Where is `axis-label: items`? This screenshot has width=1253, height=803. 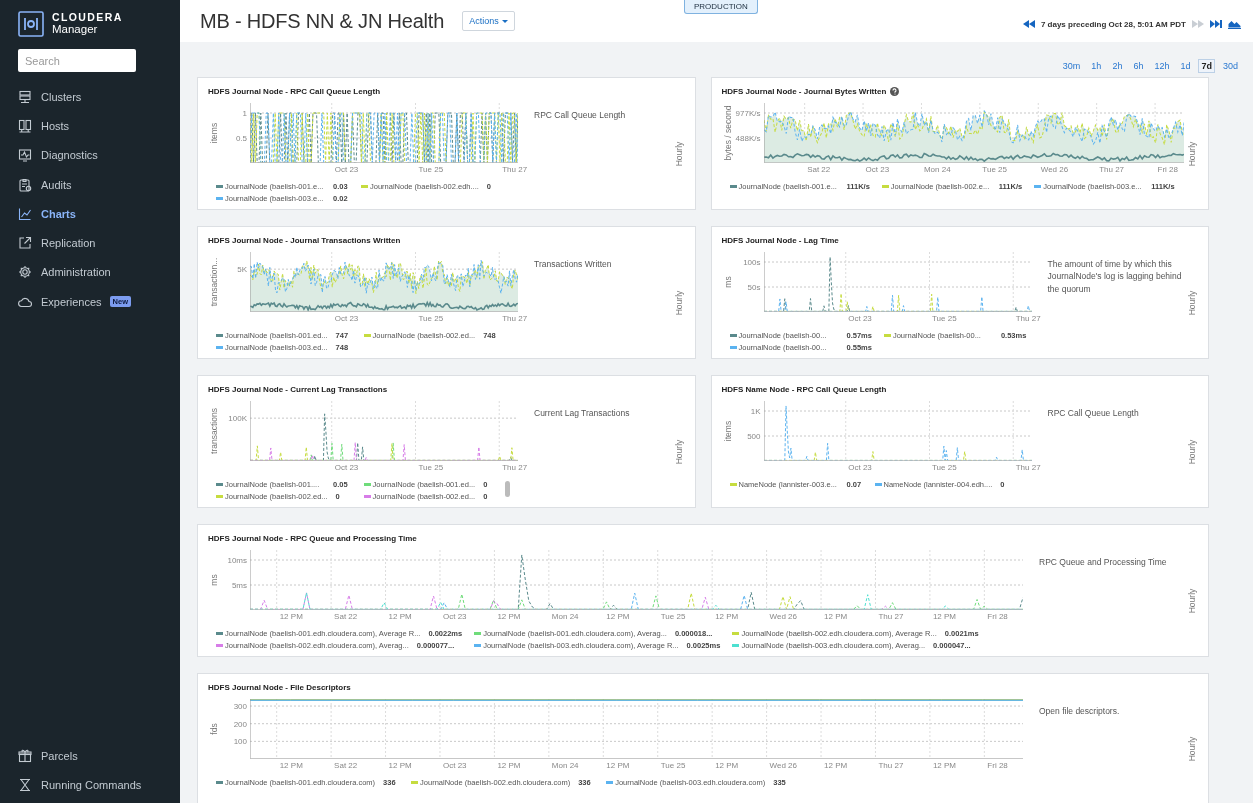
axis-label: items is located at coordinates (214, 133).